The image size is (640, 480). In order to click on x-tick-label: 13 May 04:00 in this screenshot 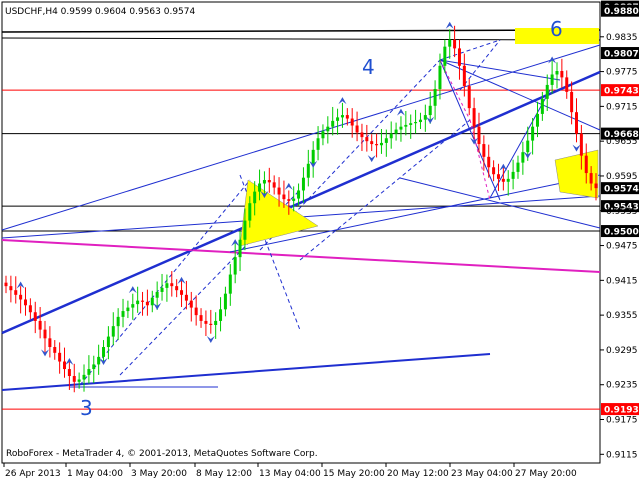, I will do `click(290, 474)`.